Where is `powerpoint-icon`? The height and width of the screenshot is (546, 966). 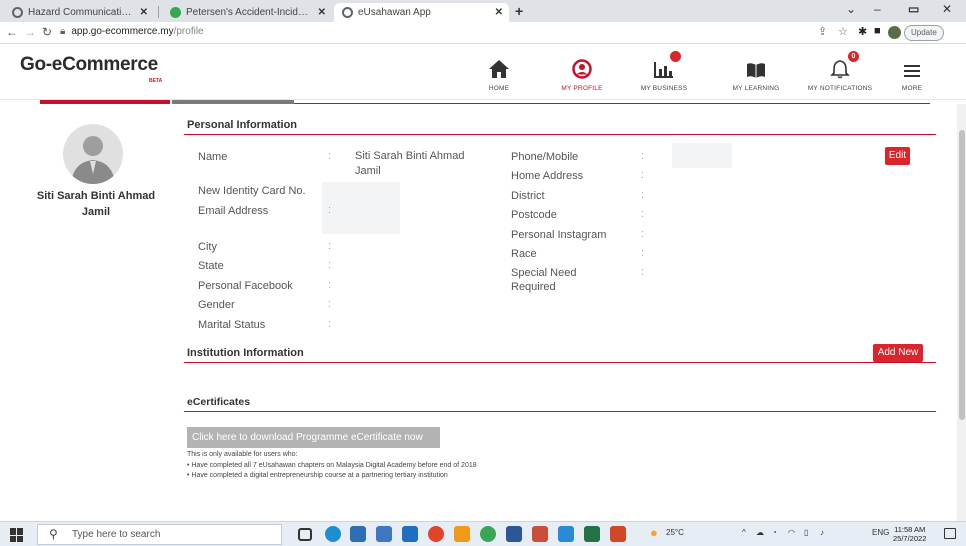
powerpoint-icon is located at coordinates (618, 534).